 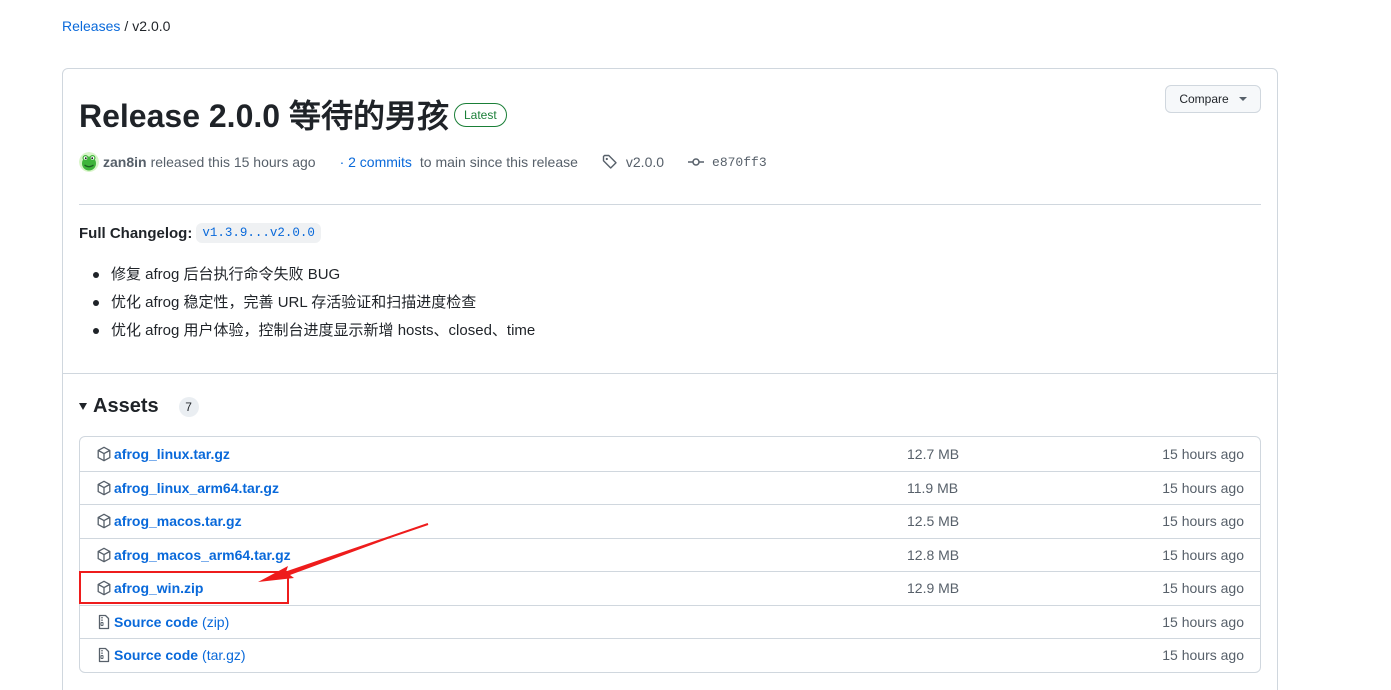 I want to click on commits-suffix: to main since this release, so click(x=498, y=162).